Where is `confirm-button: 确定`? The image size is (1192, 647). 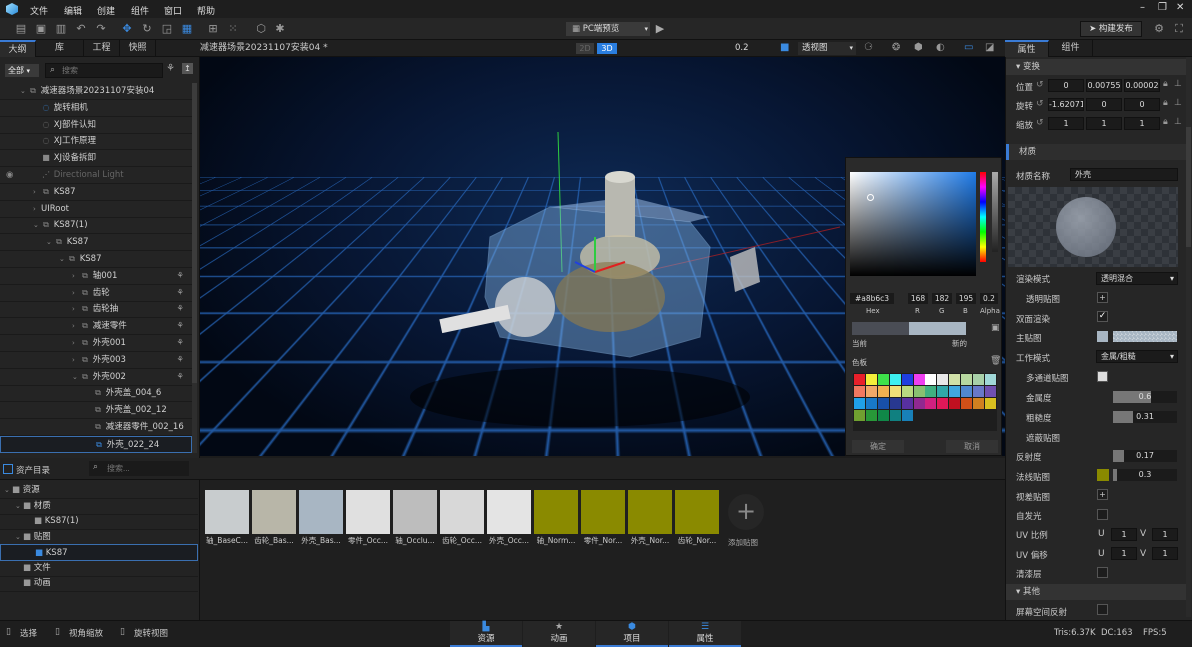
confirm-button: 确定 is located at coordinates (878, 446).